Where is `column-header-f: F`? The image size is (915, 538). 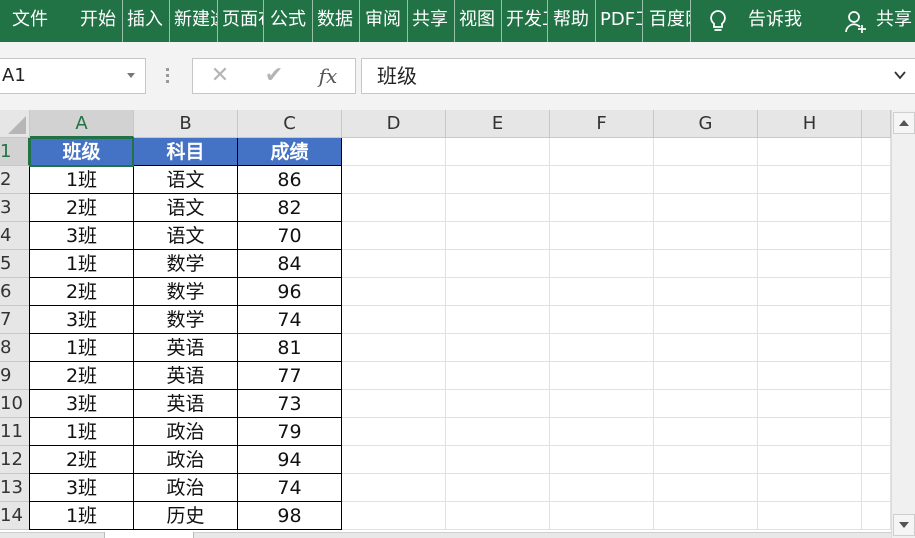 column-header-f: F is located at coordinates (602, 124).